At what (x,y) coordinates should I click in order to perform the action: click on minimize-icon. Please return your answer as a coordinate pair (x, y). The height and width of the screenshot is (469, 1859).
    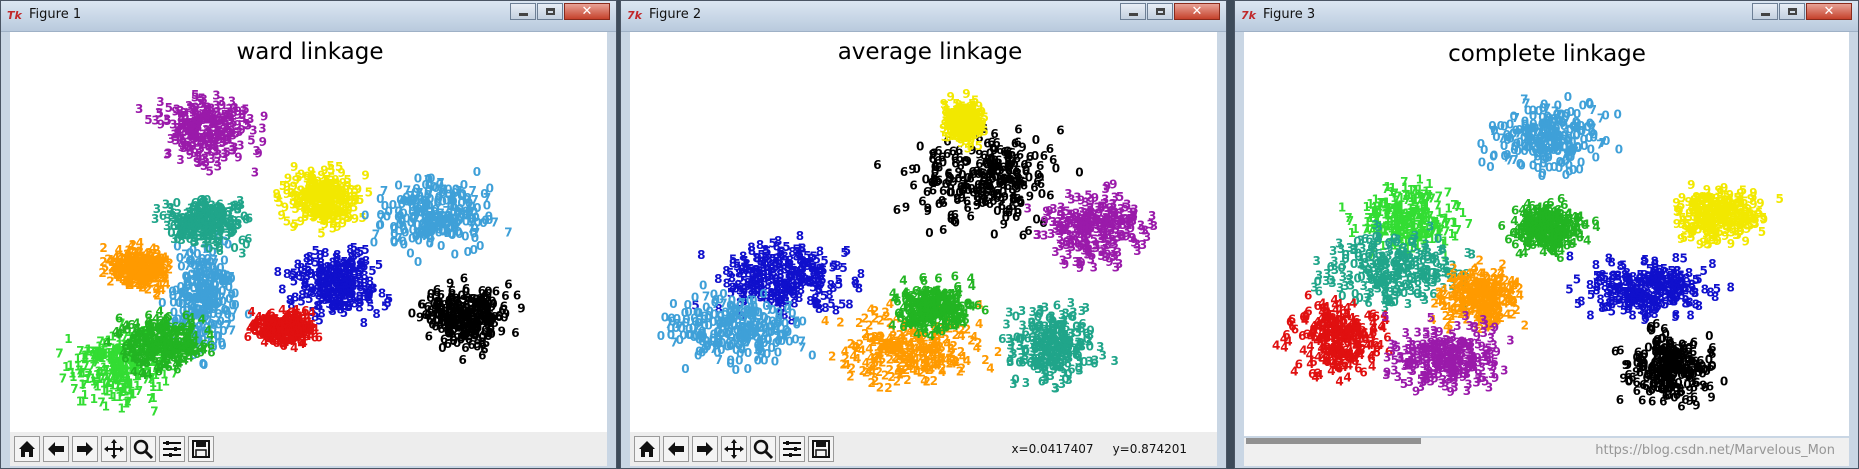
    Looking at the image, I should click on (1133, 14).